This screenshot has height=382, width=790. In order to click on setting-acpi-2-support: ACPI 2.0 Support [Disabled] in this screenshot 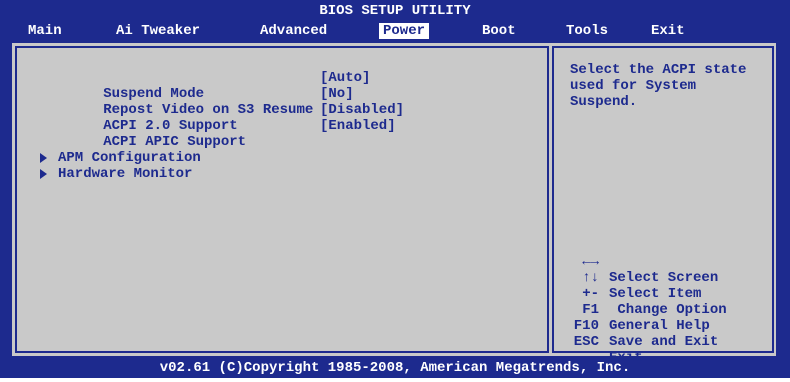, I will do `click(220, 118)`.